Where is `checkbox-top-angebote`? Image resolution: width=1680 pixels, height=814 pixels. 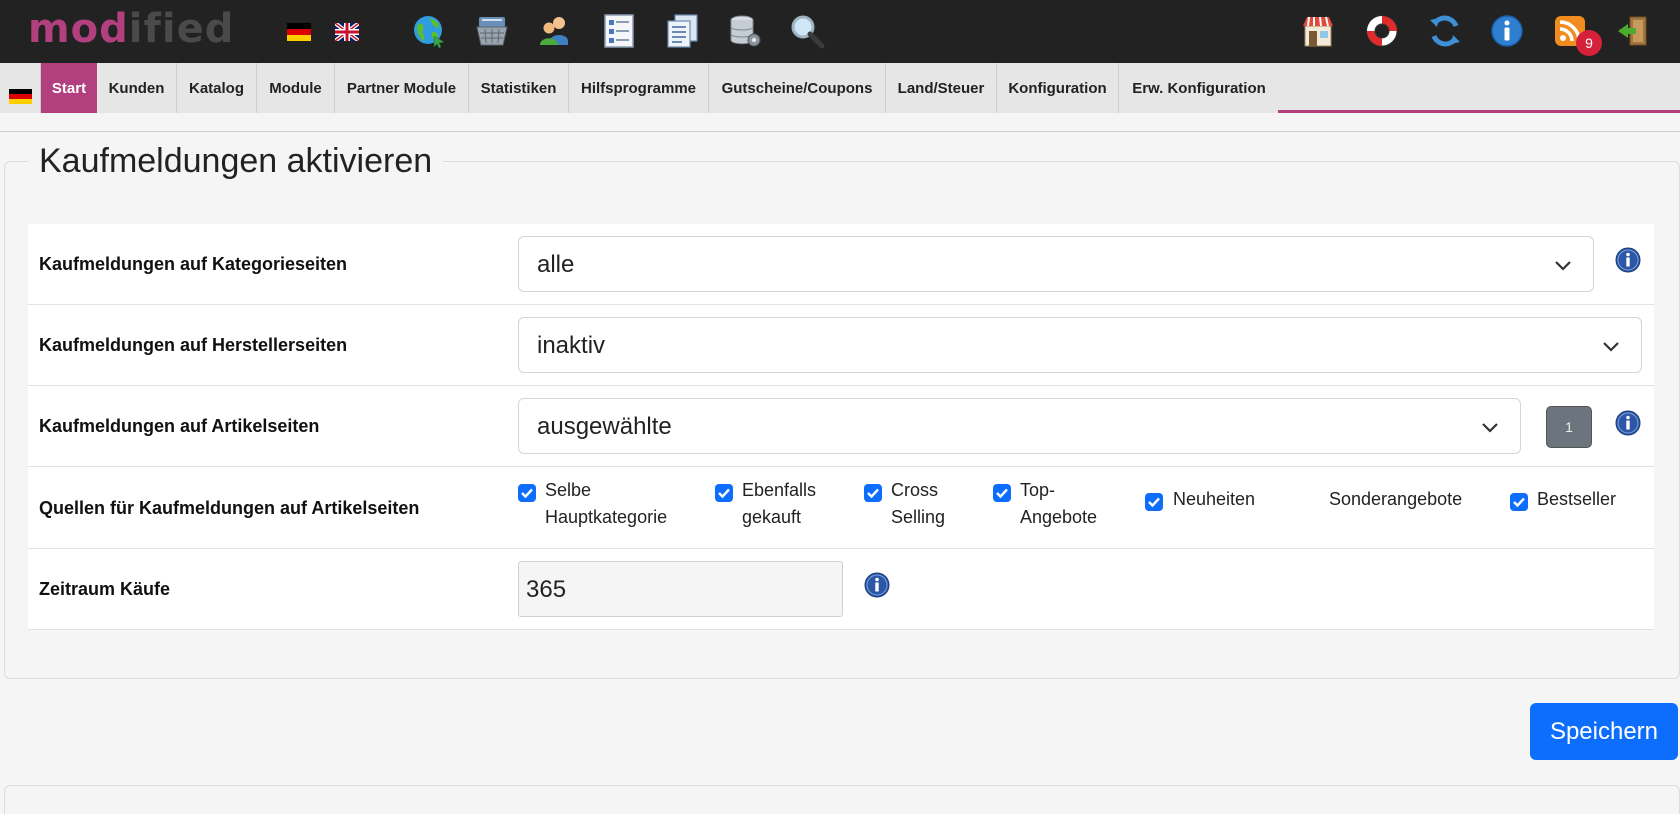 checkbox-top-angebote is located at coordinates (1002, 493).